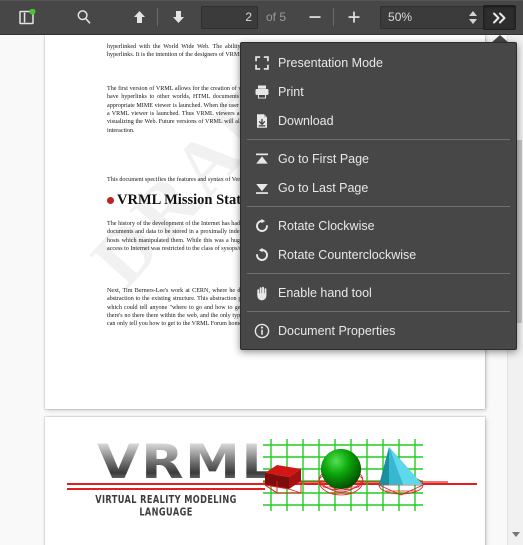 Image resolution: width=523 pixels, height=545 pixels. I want to click on sidebar-toggle-icon, so click(26, 17).